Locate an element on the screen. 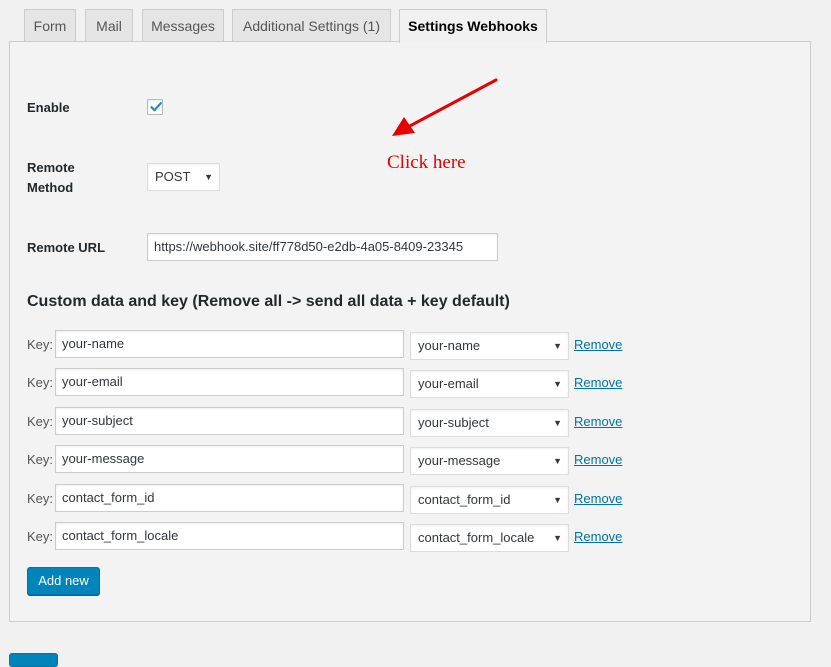 The height and width of the screenshot is (667, 831). save-button is located at coordinates (33, 660).